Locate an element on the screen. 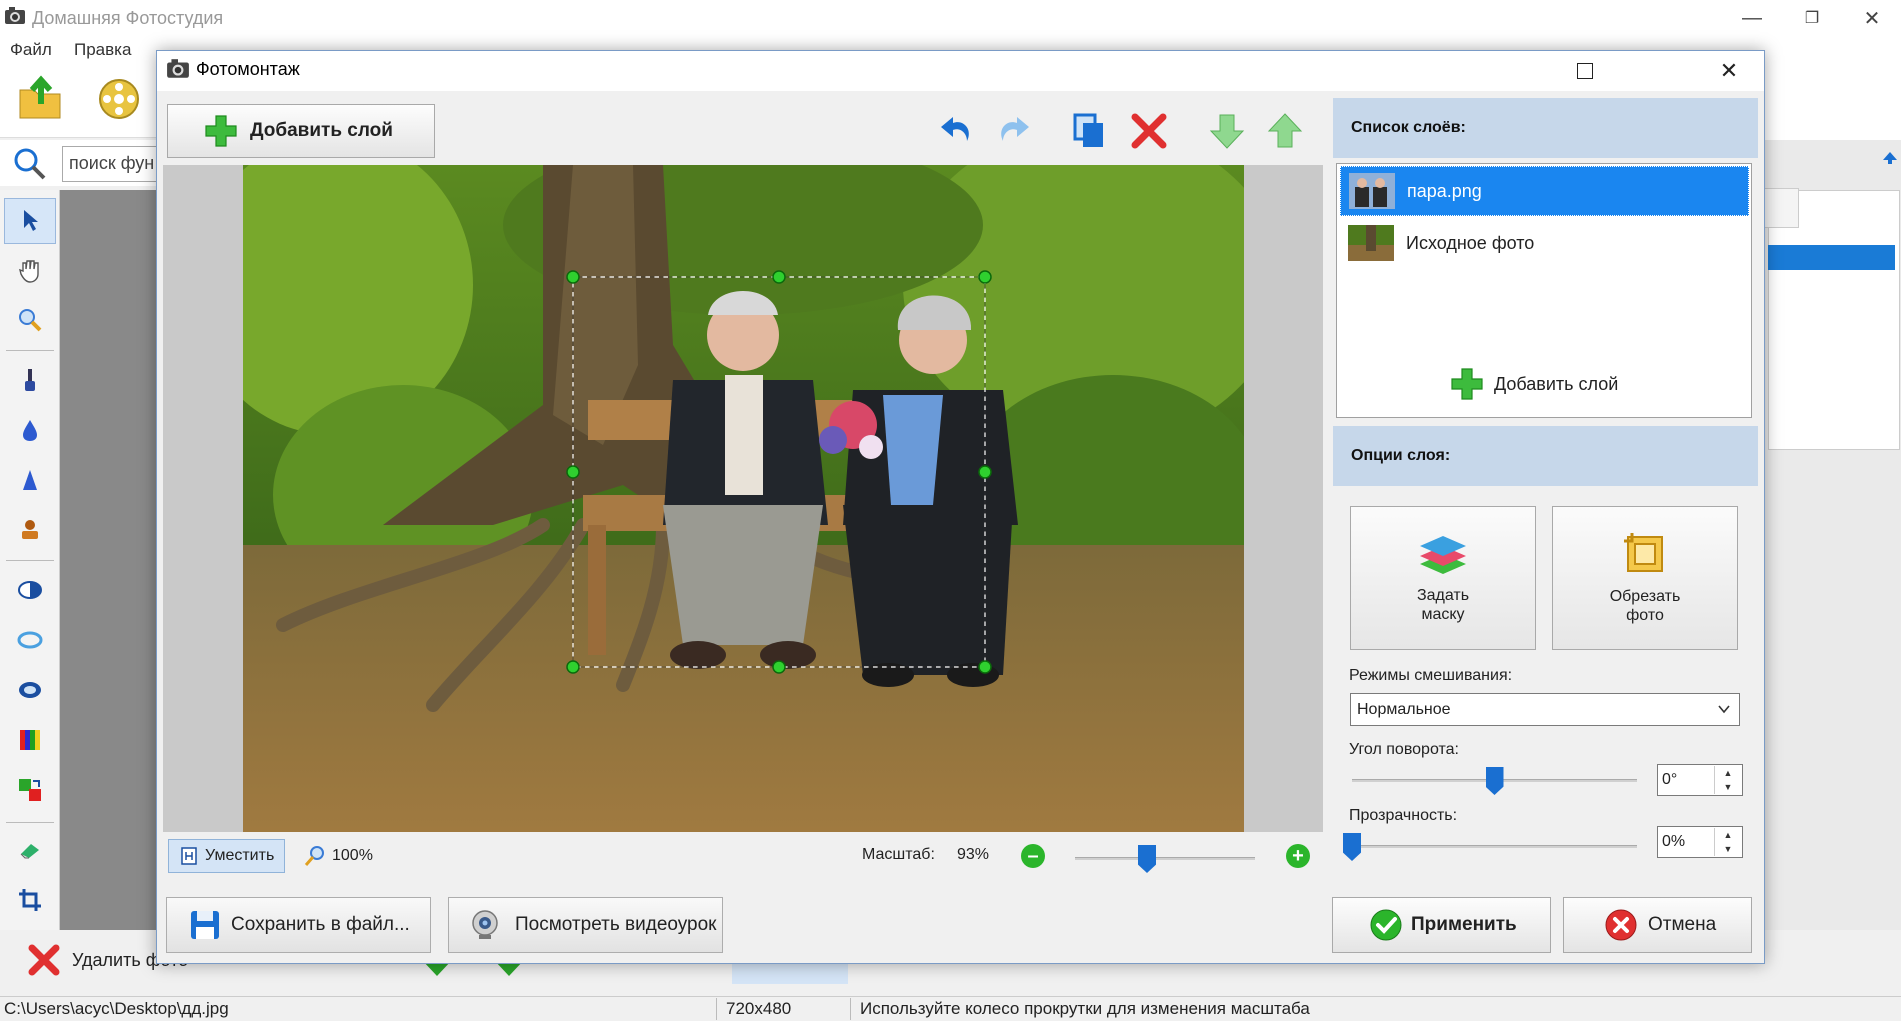 Image resolution: width=1901 pixels, height=1021 pixels. open-folder-icon is located at coordinates (41, 99).